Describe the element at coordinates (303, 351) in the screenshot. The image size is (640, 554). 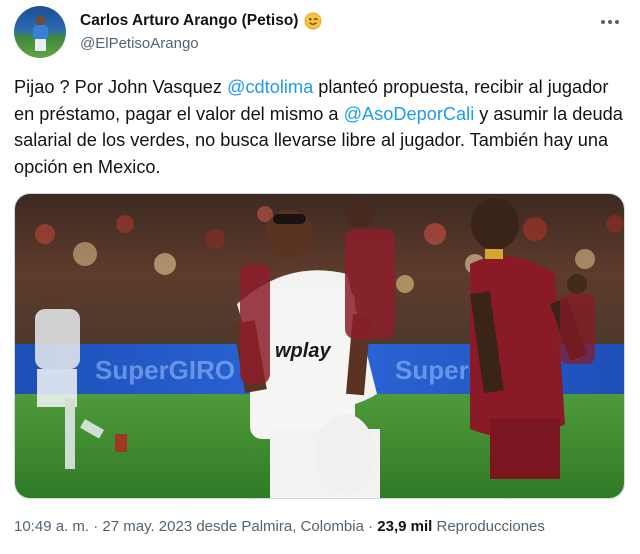
I see `jersey-sponsor-text: wplay` at that location.